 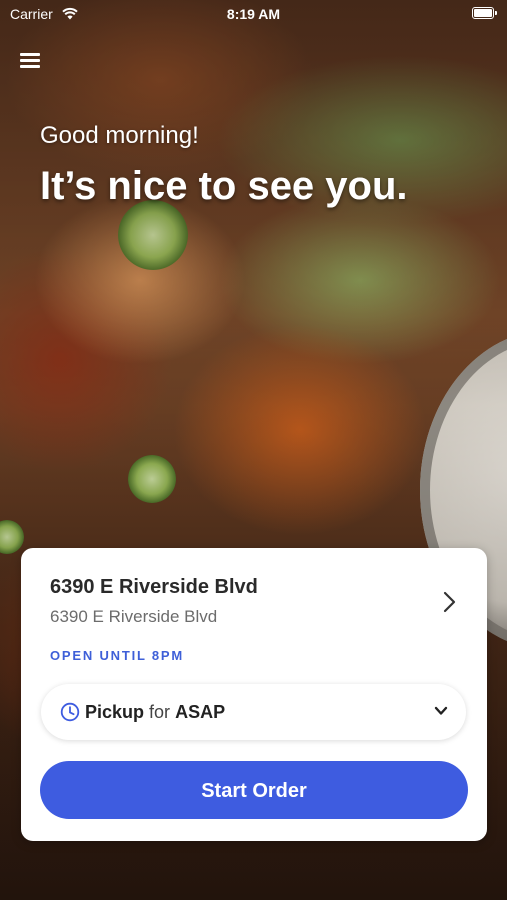 I want to click on pickup-time-dropdown: Pickup for ASAP, so click(x=253, y=712).